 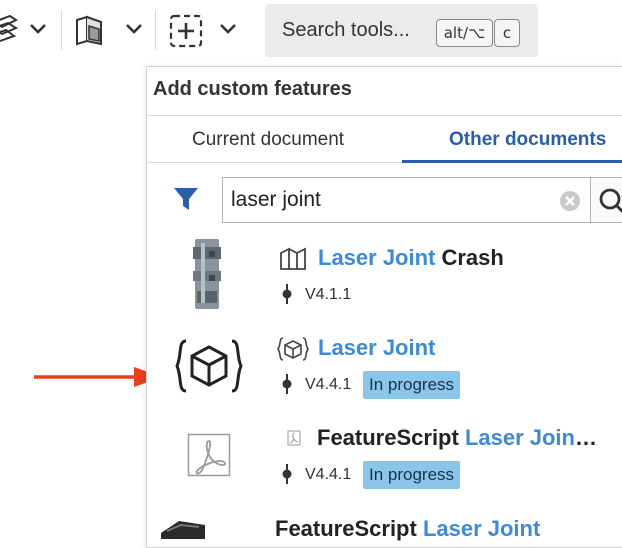 I want to click on result-name-rest: Crash, so click(x=469, y=257).